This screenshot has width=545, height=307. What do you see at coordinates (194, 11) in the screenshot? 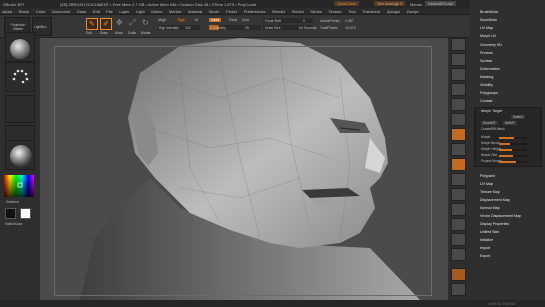
I see `menu-material: Material` at bounding box center [194, 11].